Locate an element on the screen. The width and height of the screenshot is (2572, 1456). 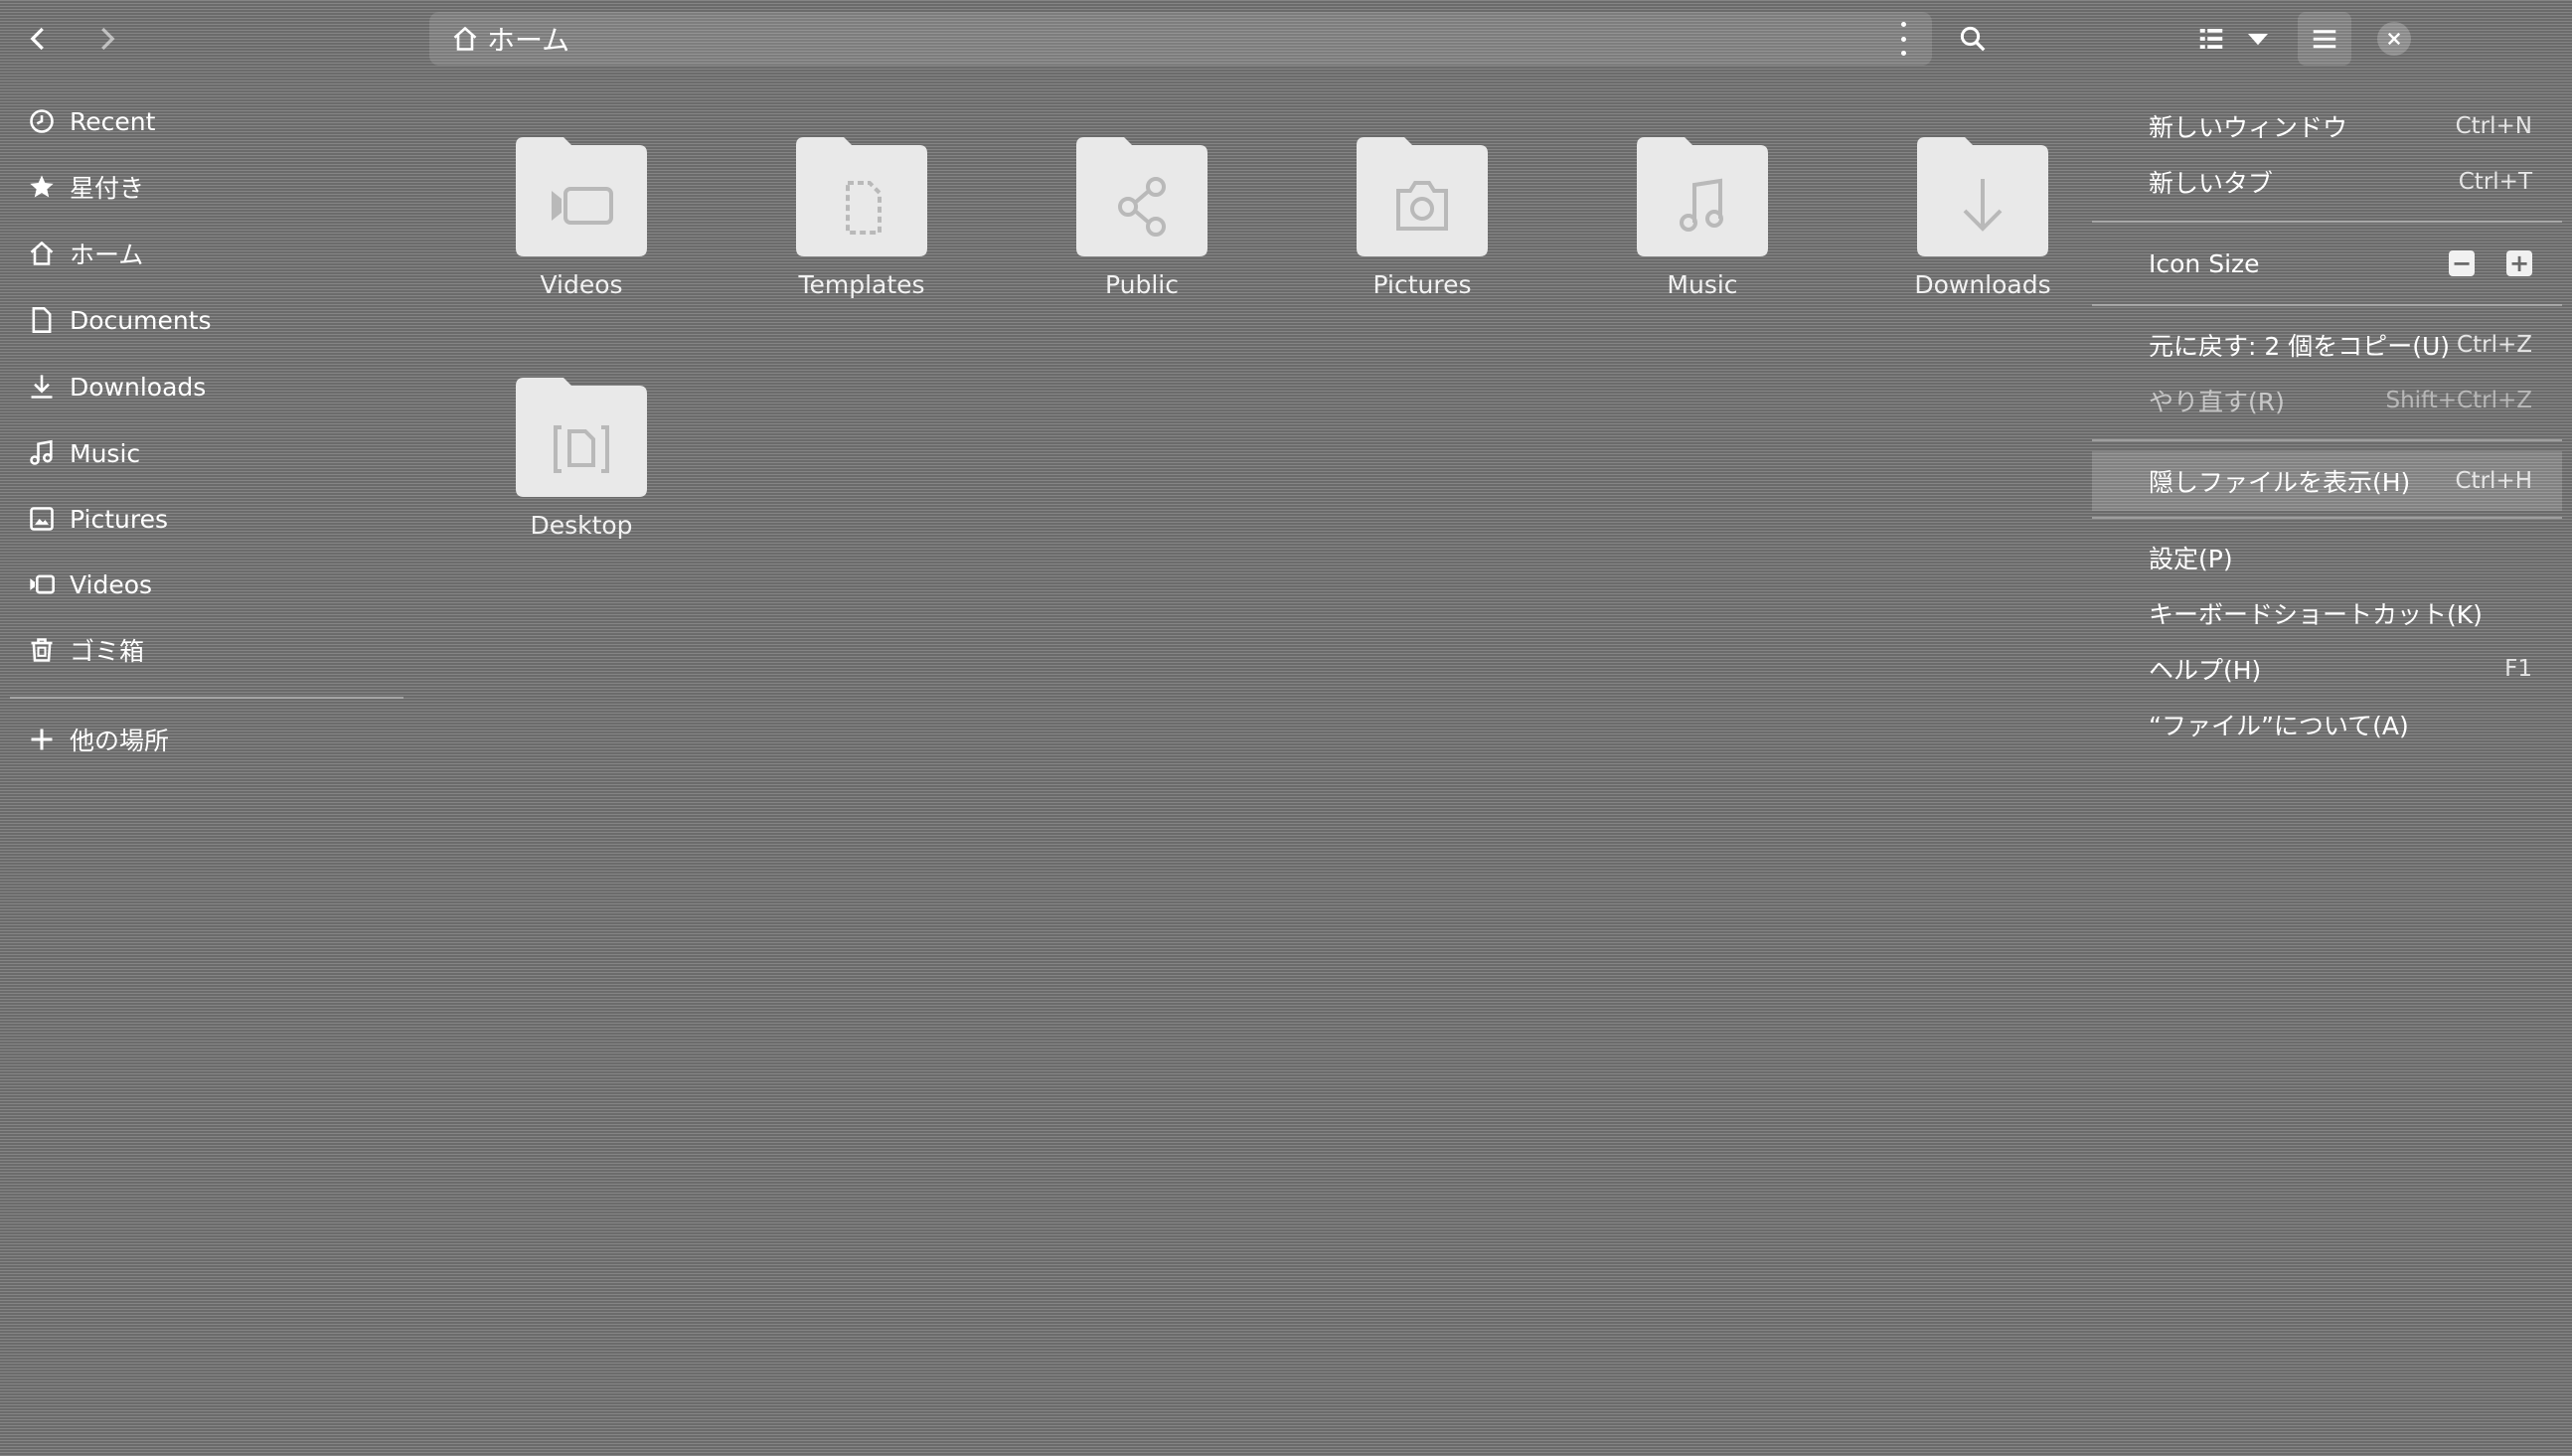
menu-item-keyboard-shortcuts: キーボードショートカット(K) is located at coordinates (2324, 613).